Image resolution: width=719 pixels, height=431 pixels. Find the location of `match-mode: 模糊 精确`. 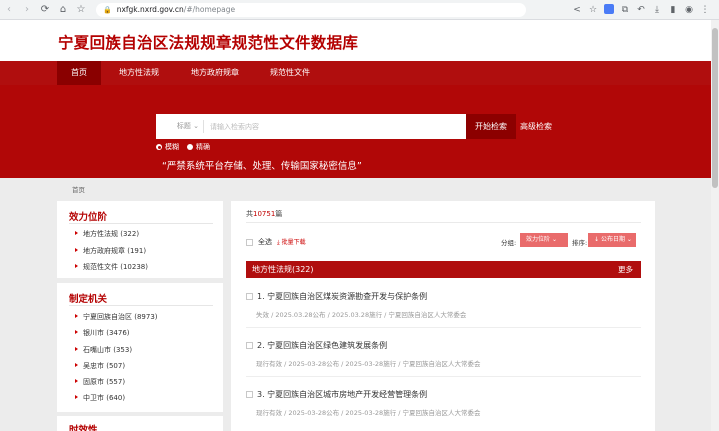

match-mode: 模糊 精确 is located at coordinates (187, 147).